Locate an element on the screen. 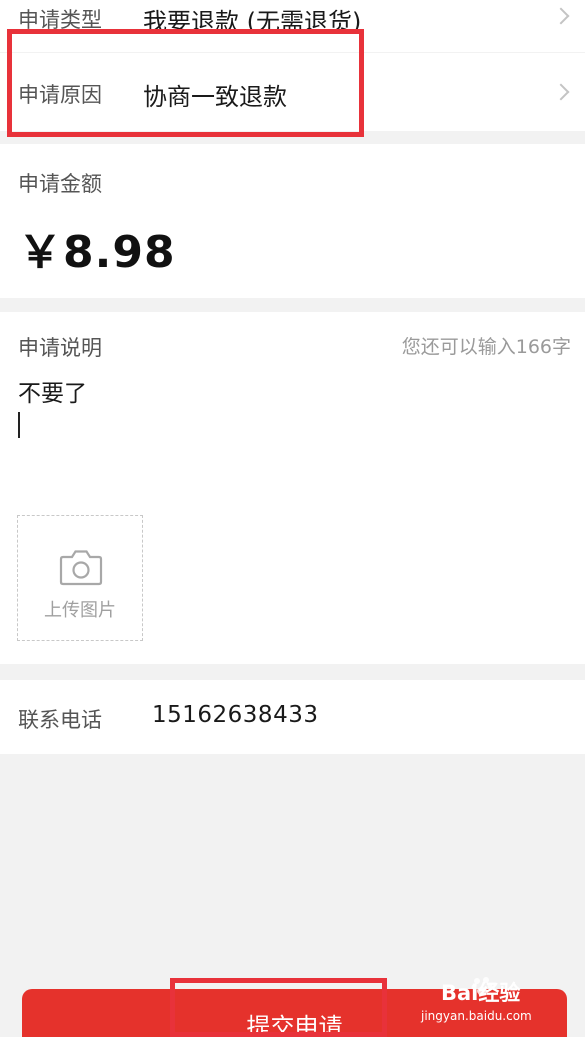  amount-card: 申请金额 ￥8.98 is located at coordinates (292, 221).